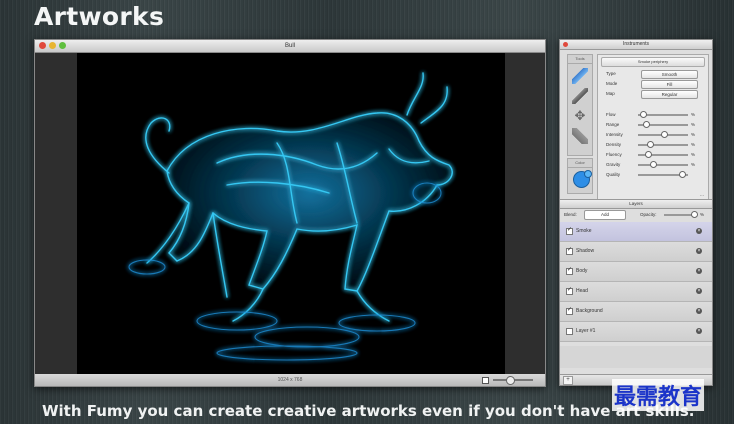  What do you see at coordinates (580, 116) in the screenshot?
I see `move-icon: ✥` at bounding box center [580, 116].